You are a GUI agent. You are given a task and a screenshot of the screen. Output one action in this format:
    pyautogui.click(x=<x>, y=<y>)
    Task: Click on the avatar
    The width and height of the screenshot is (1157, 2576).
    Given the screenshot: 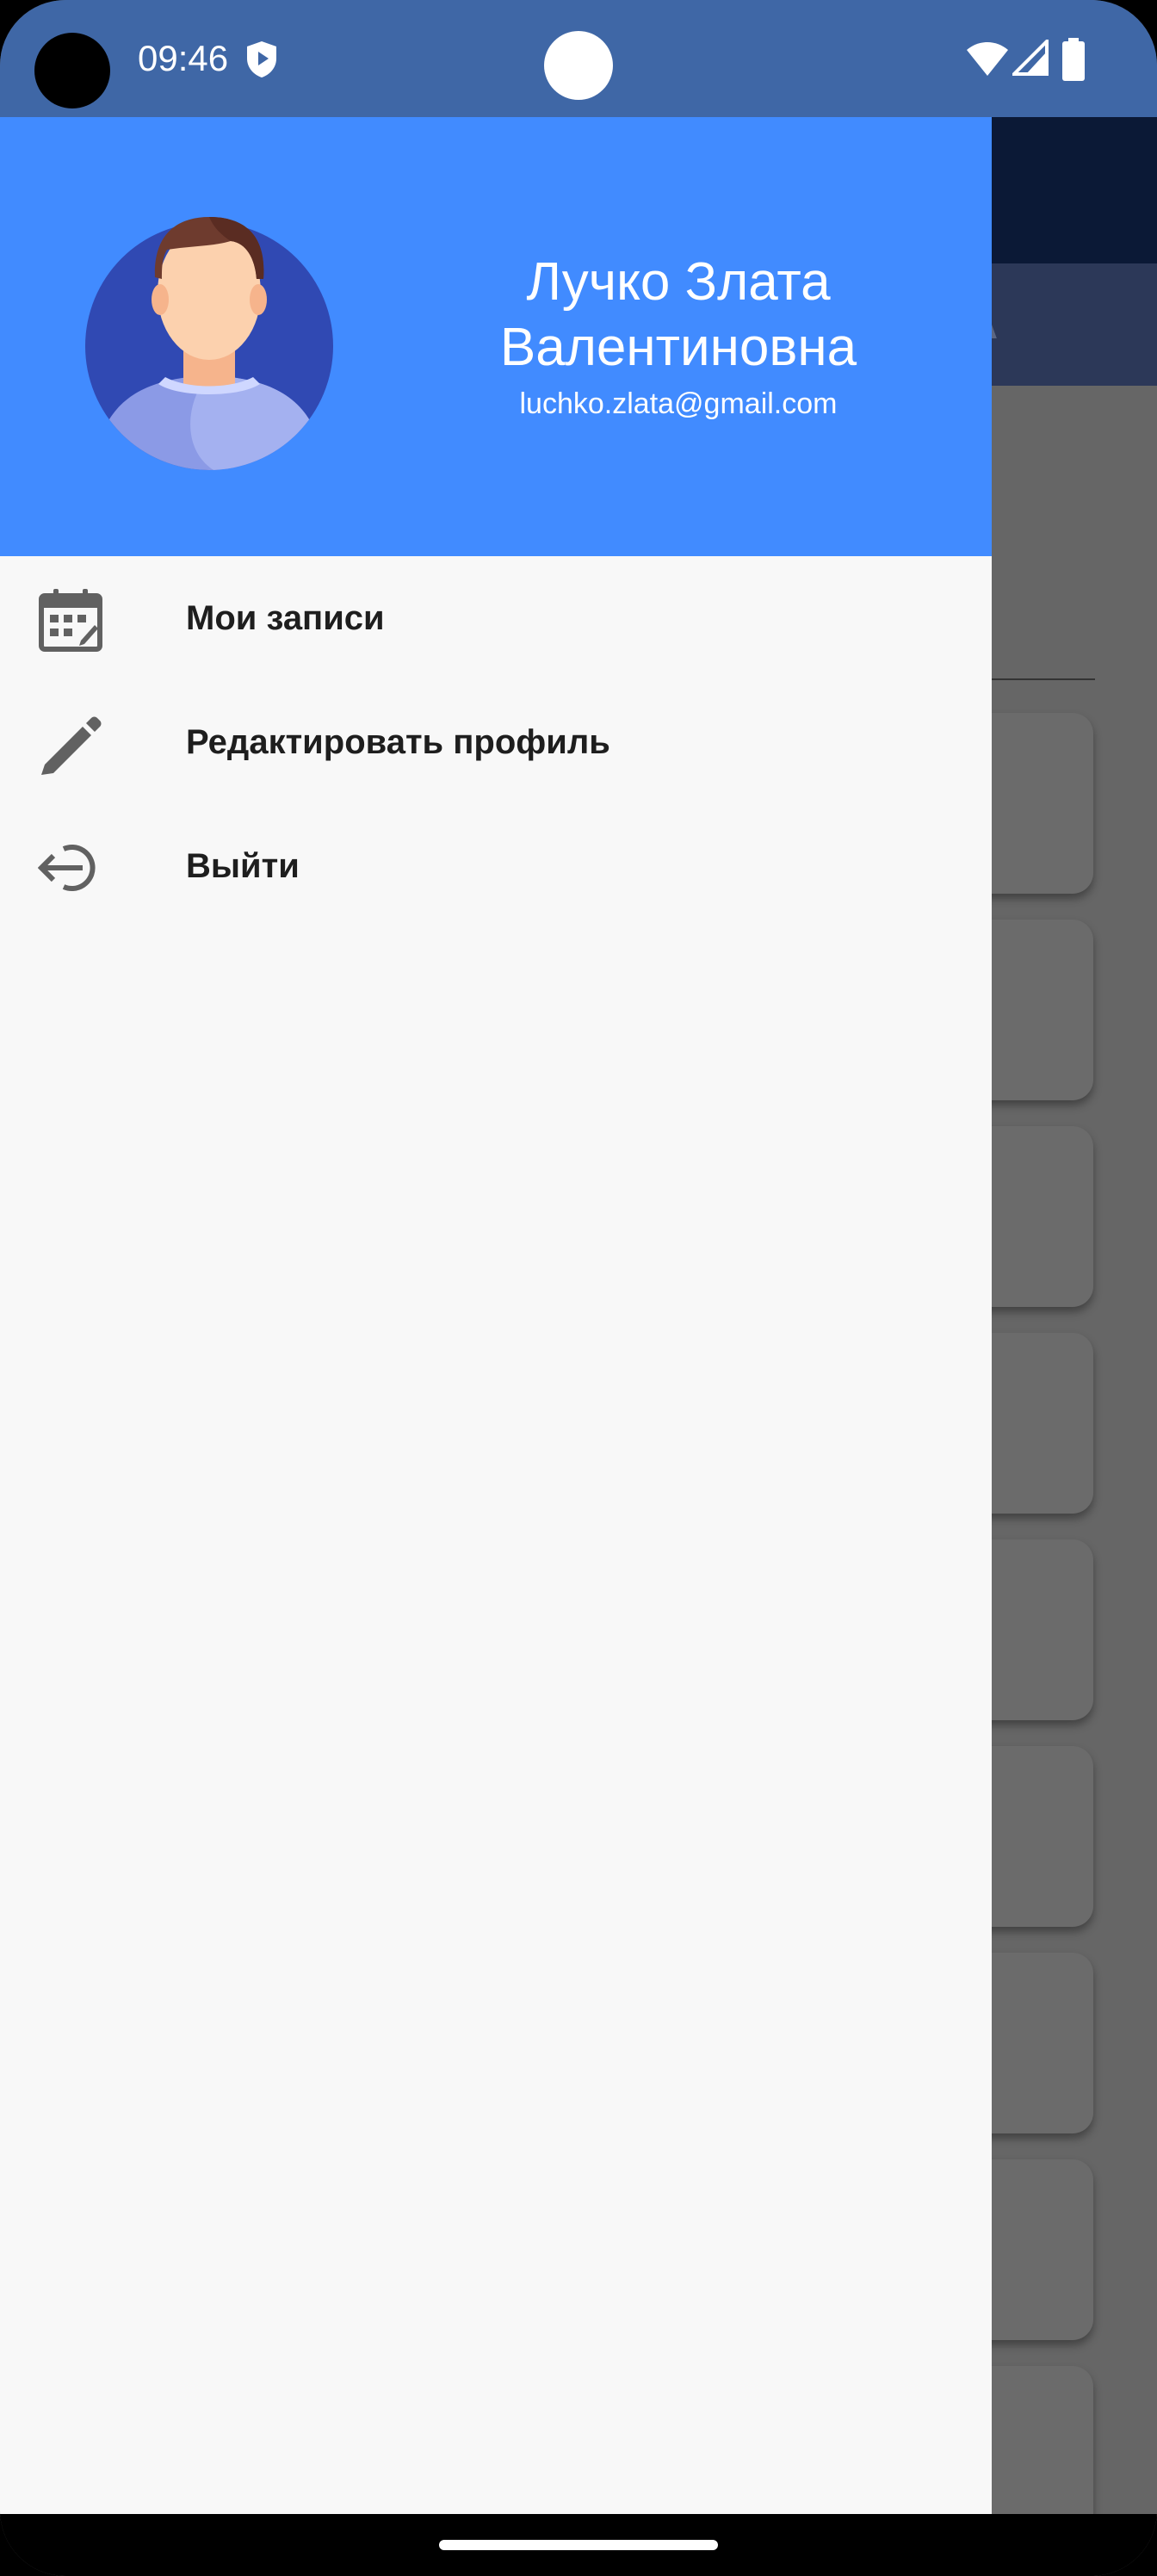 What is the action you would take?
    pyautogui.click(x=209, y=343)
    